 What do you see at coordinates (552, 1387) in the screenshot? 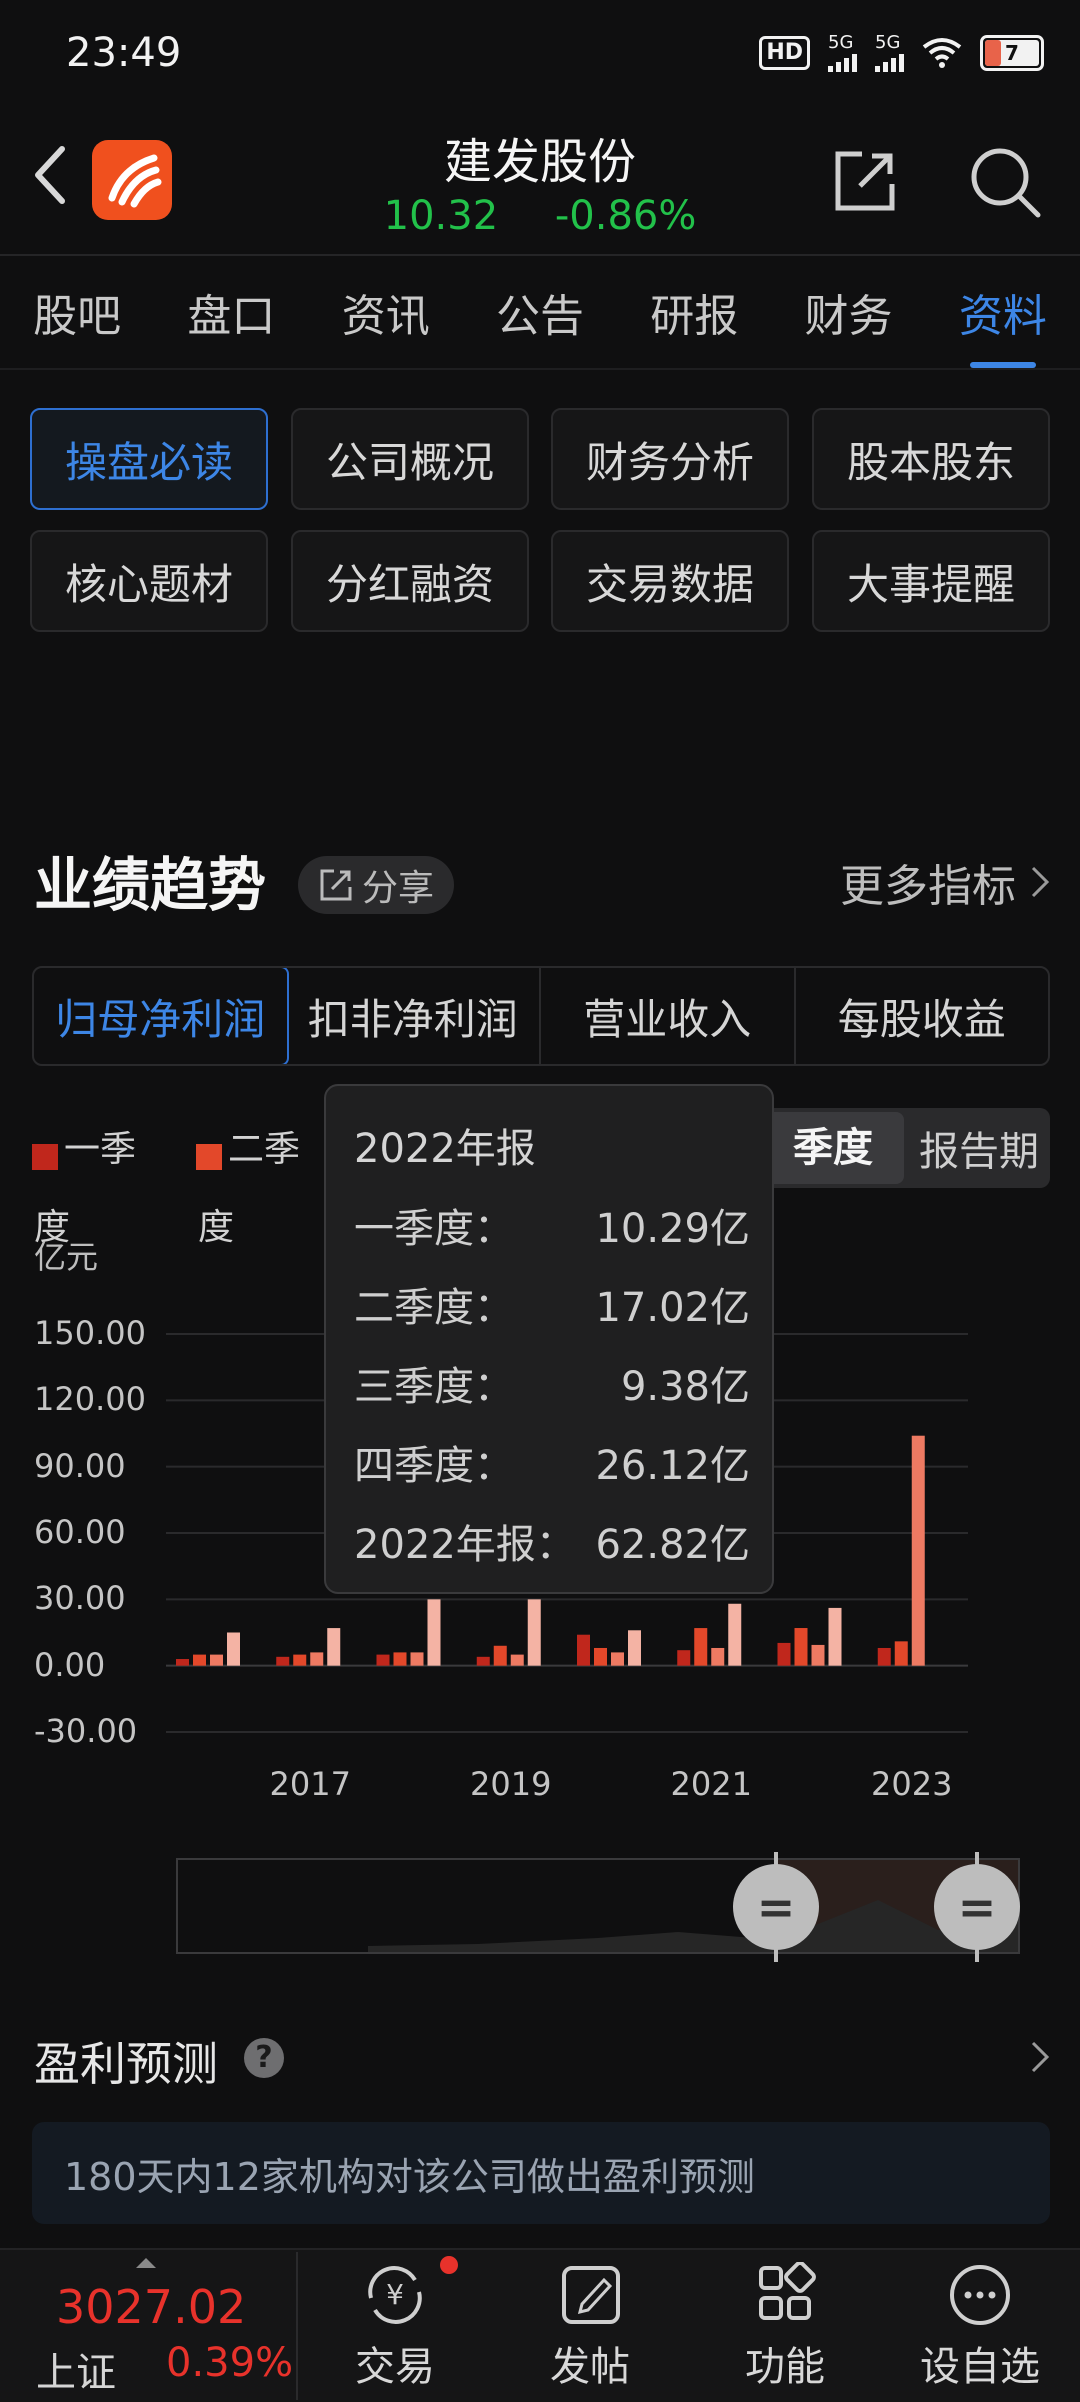
I see `tooltip-row: 三季度： 9.38亿` at bounding box center [552, 1387].